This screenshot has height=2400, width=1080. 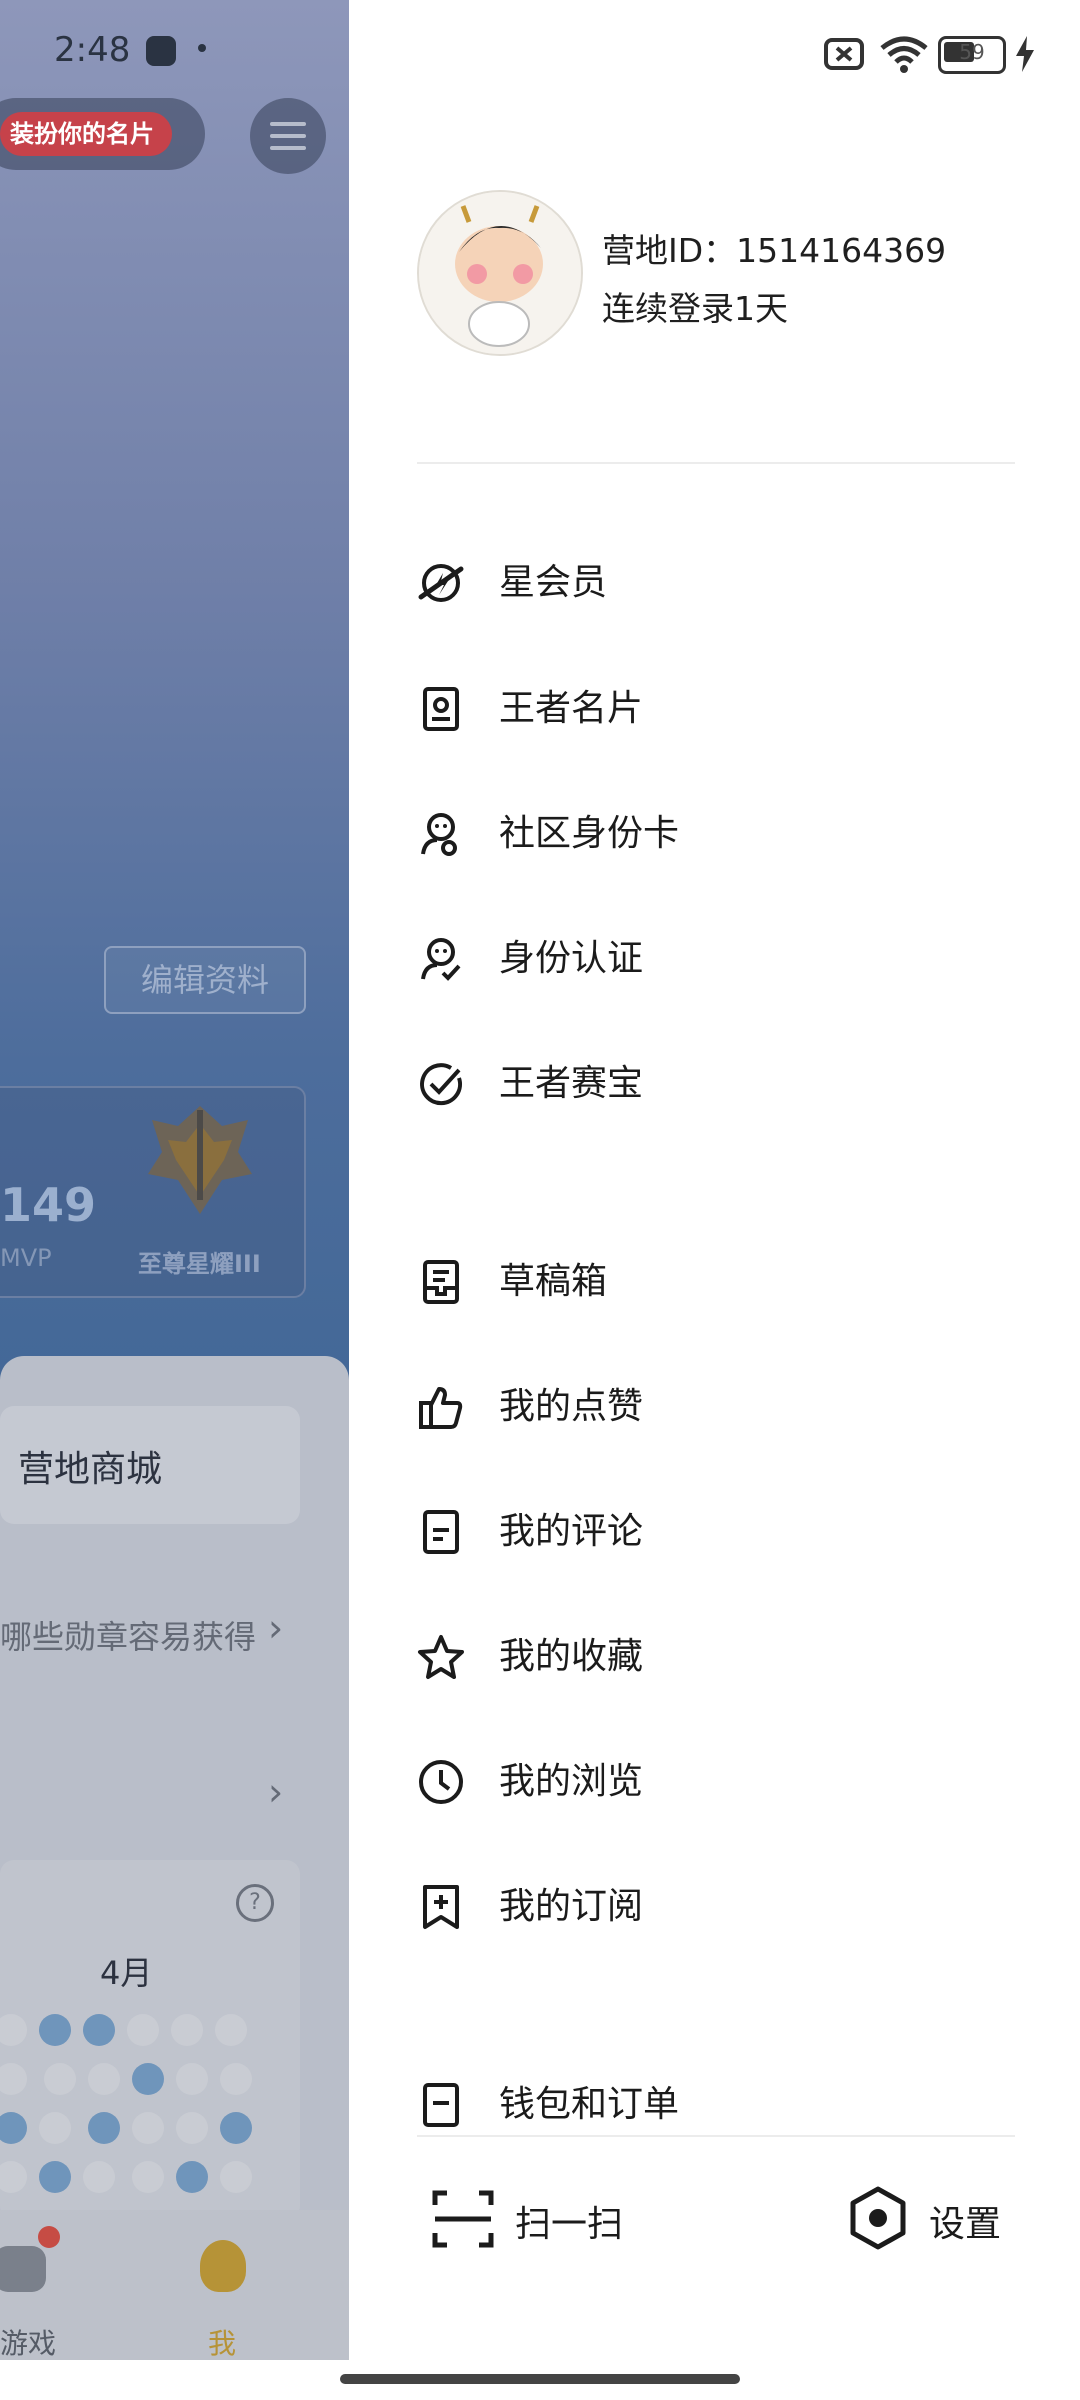 I want to click on thumbs-up-icon, so click(x=441, y=1408).